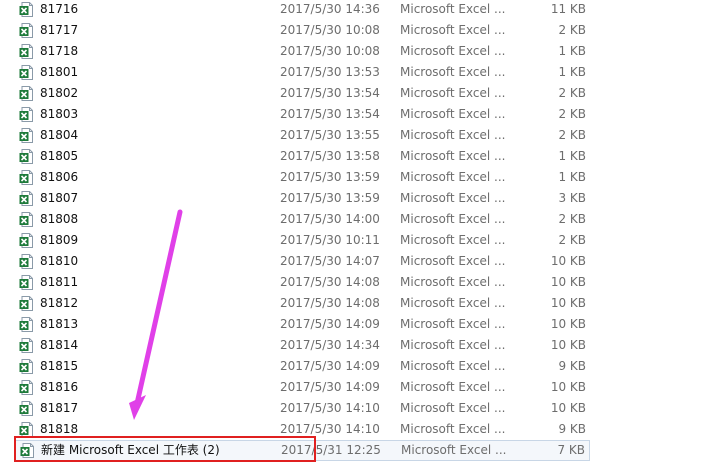 The image size is (717, 465). I want to click on file-date-modified: 2017/5/30 14:36, so click(330, 9).